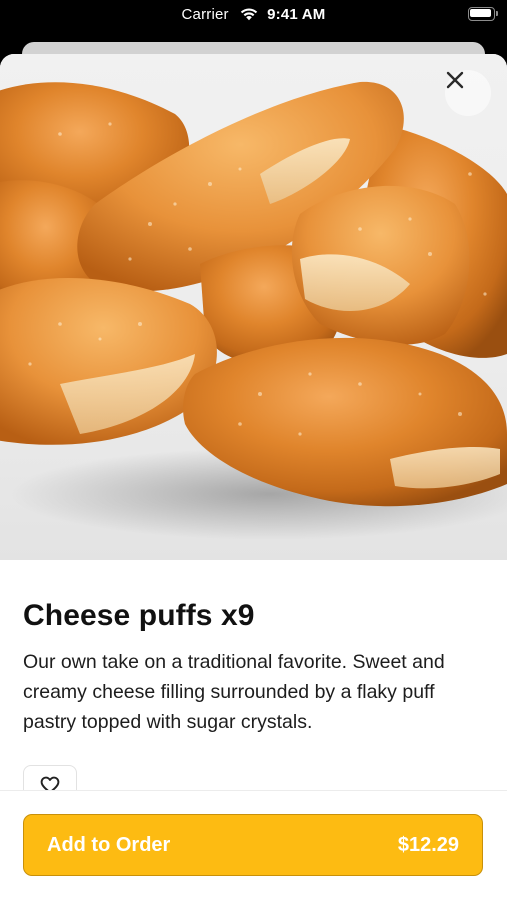  Describe the element at coordinates (249, 14) in the screenshot. I see `wifi-icon` at that location.